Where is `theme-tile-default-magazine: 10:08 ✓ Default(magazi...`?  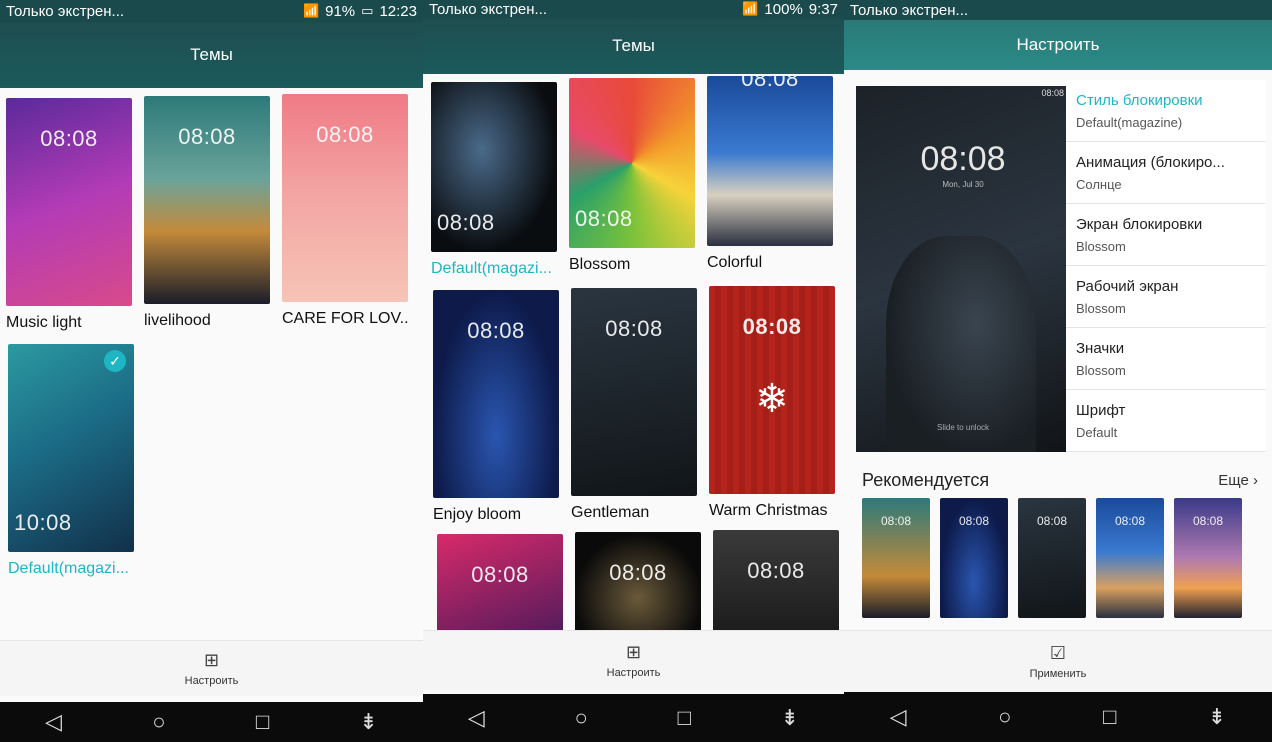 theme-tile-default-magazine: 10:08 ✓ Default(magazi... is located at coordinates (71, 461).